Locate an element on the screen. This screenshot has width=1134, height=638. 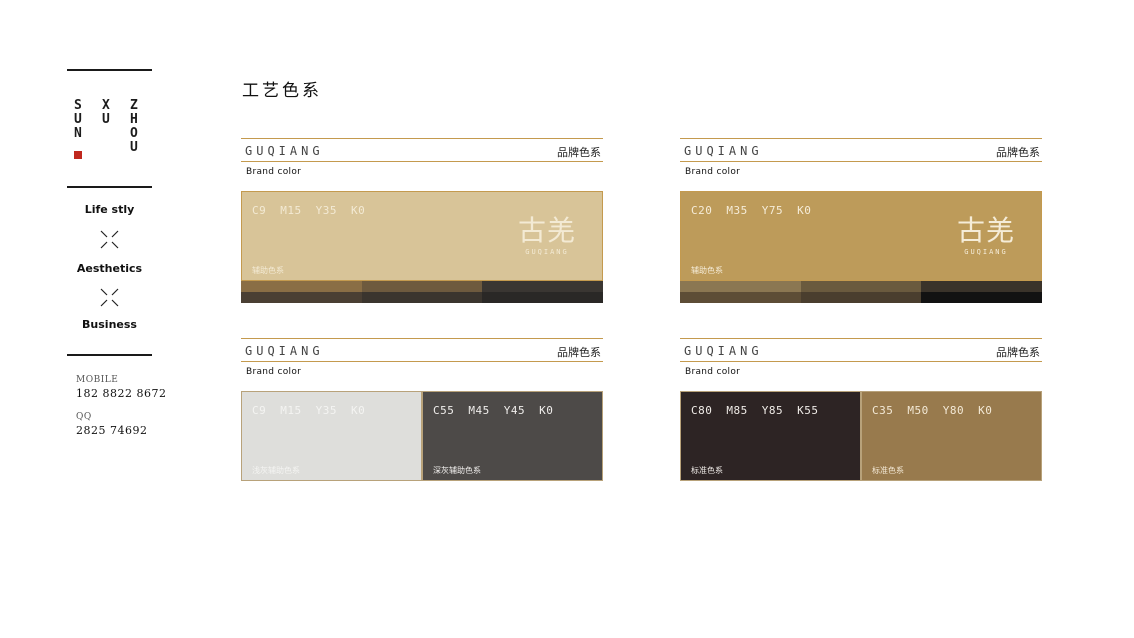
color-swatch: C20 M35 Y75 K0 辅助色系 古羌 GUQIANG is located at coordinates (861, 236).